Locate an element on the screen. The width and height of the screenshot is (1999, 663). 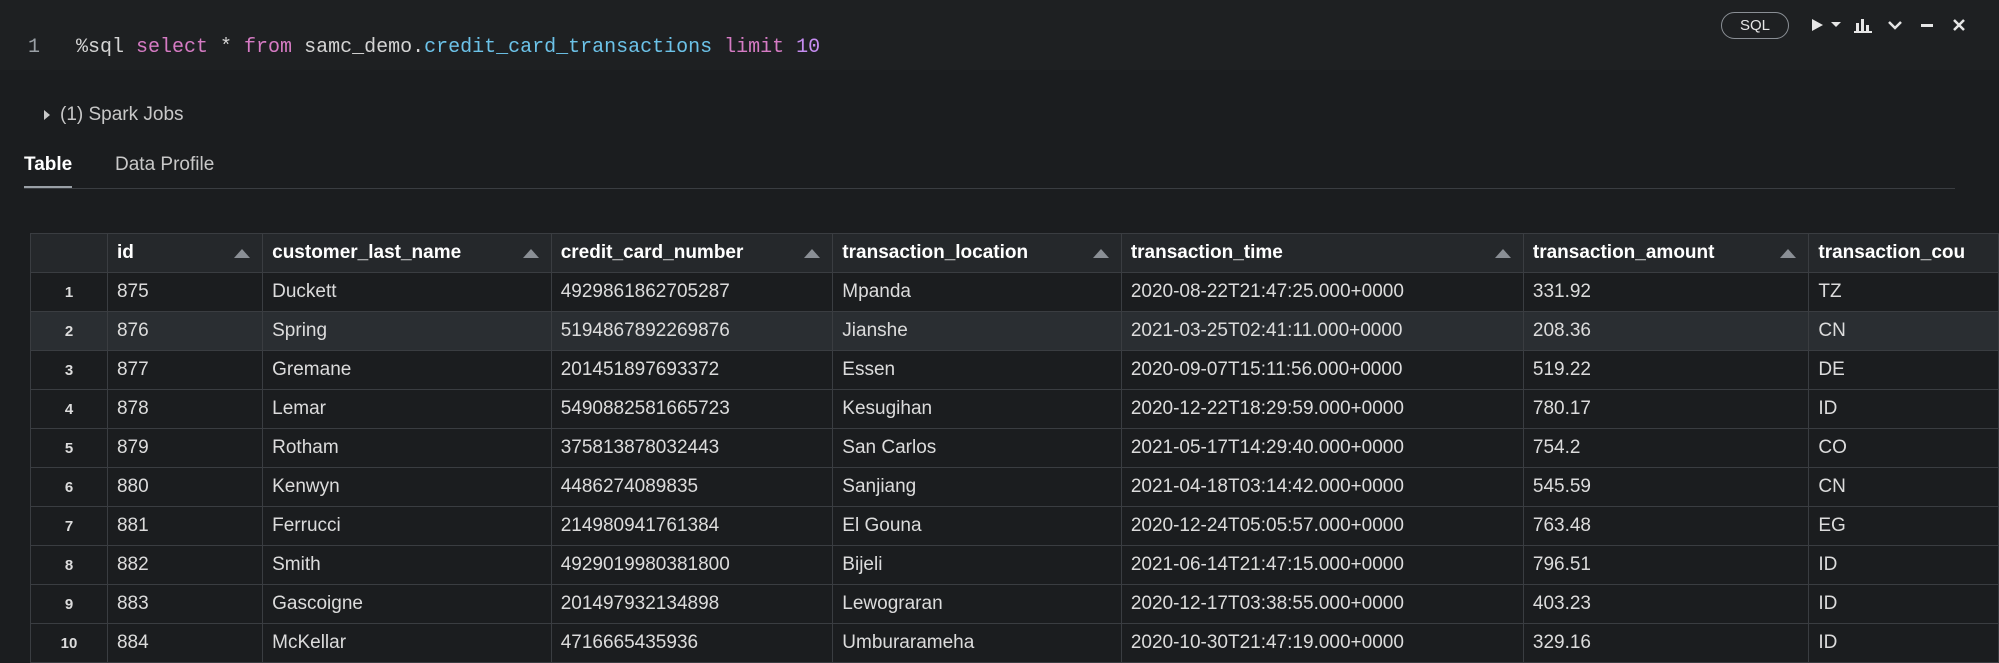
table-cell: 4486274089835 is located at coordinates (692, 487).